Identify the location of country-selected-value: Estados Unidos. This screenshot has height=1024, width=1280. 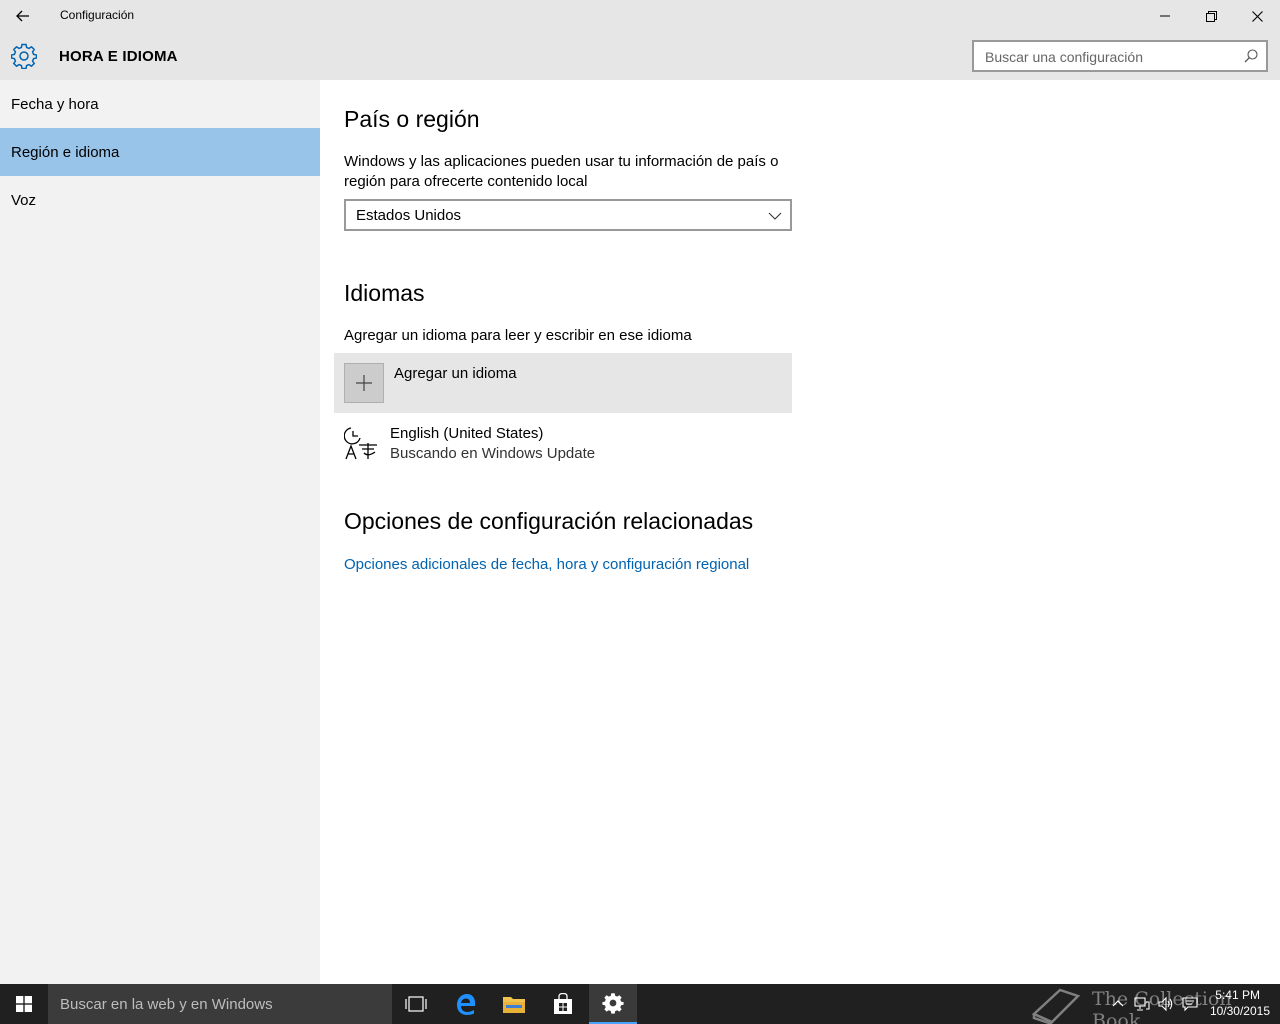
(409, 215).